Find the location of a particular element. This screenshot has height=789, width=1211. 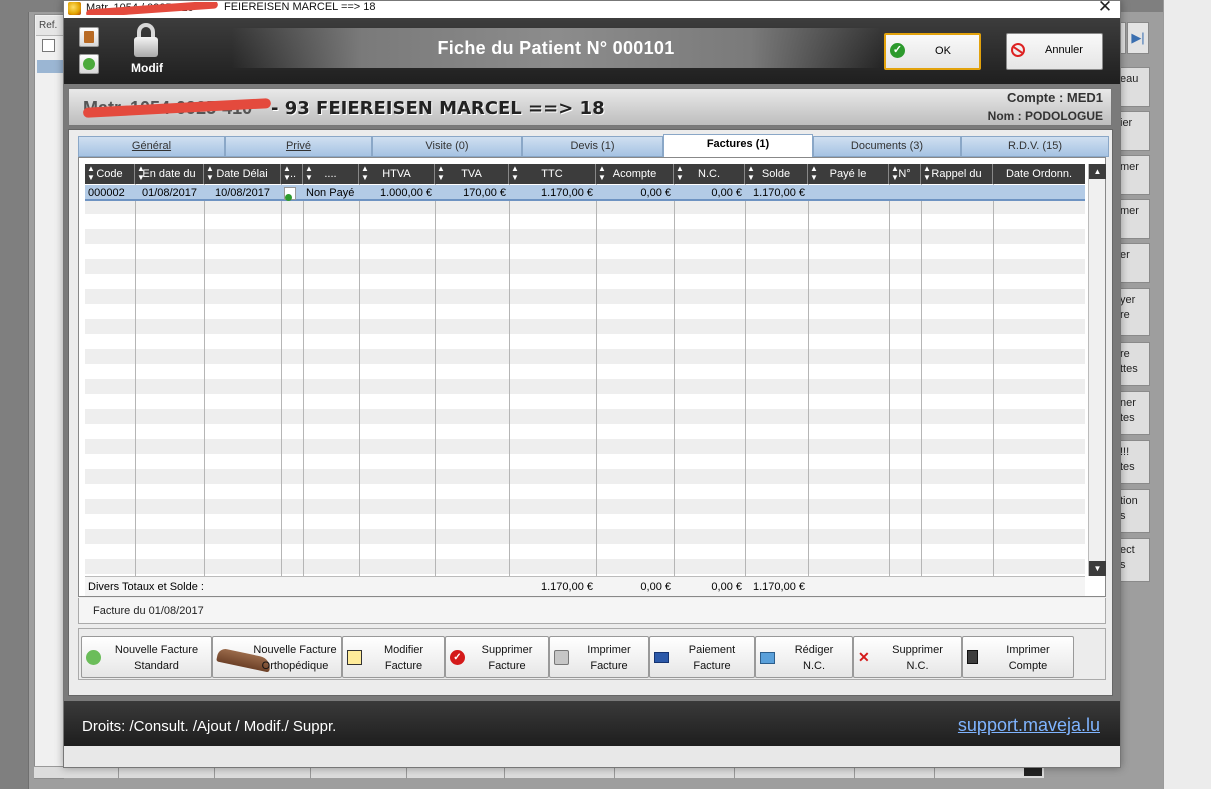

scroll-down-icon: ▼ is located at coordinates (1097, 568).